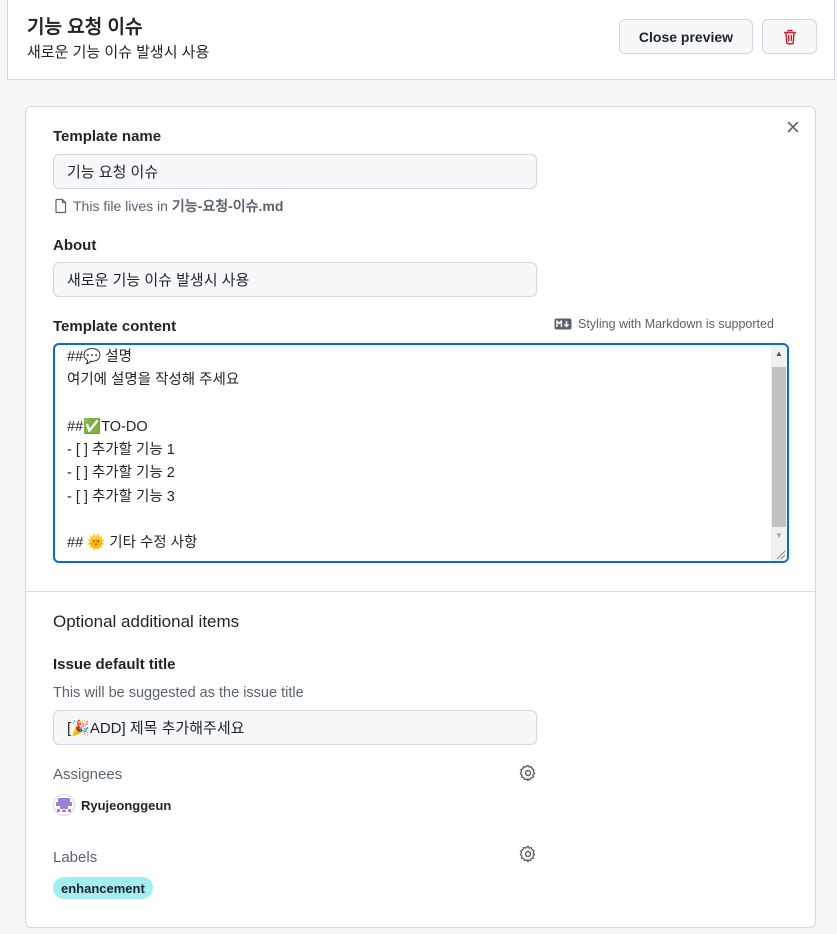  I want to click on about-input: 새로운 기능 이슈 발생시 사용, so click(295, 279).